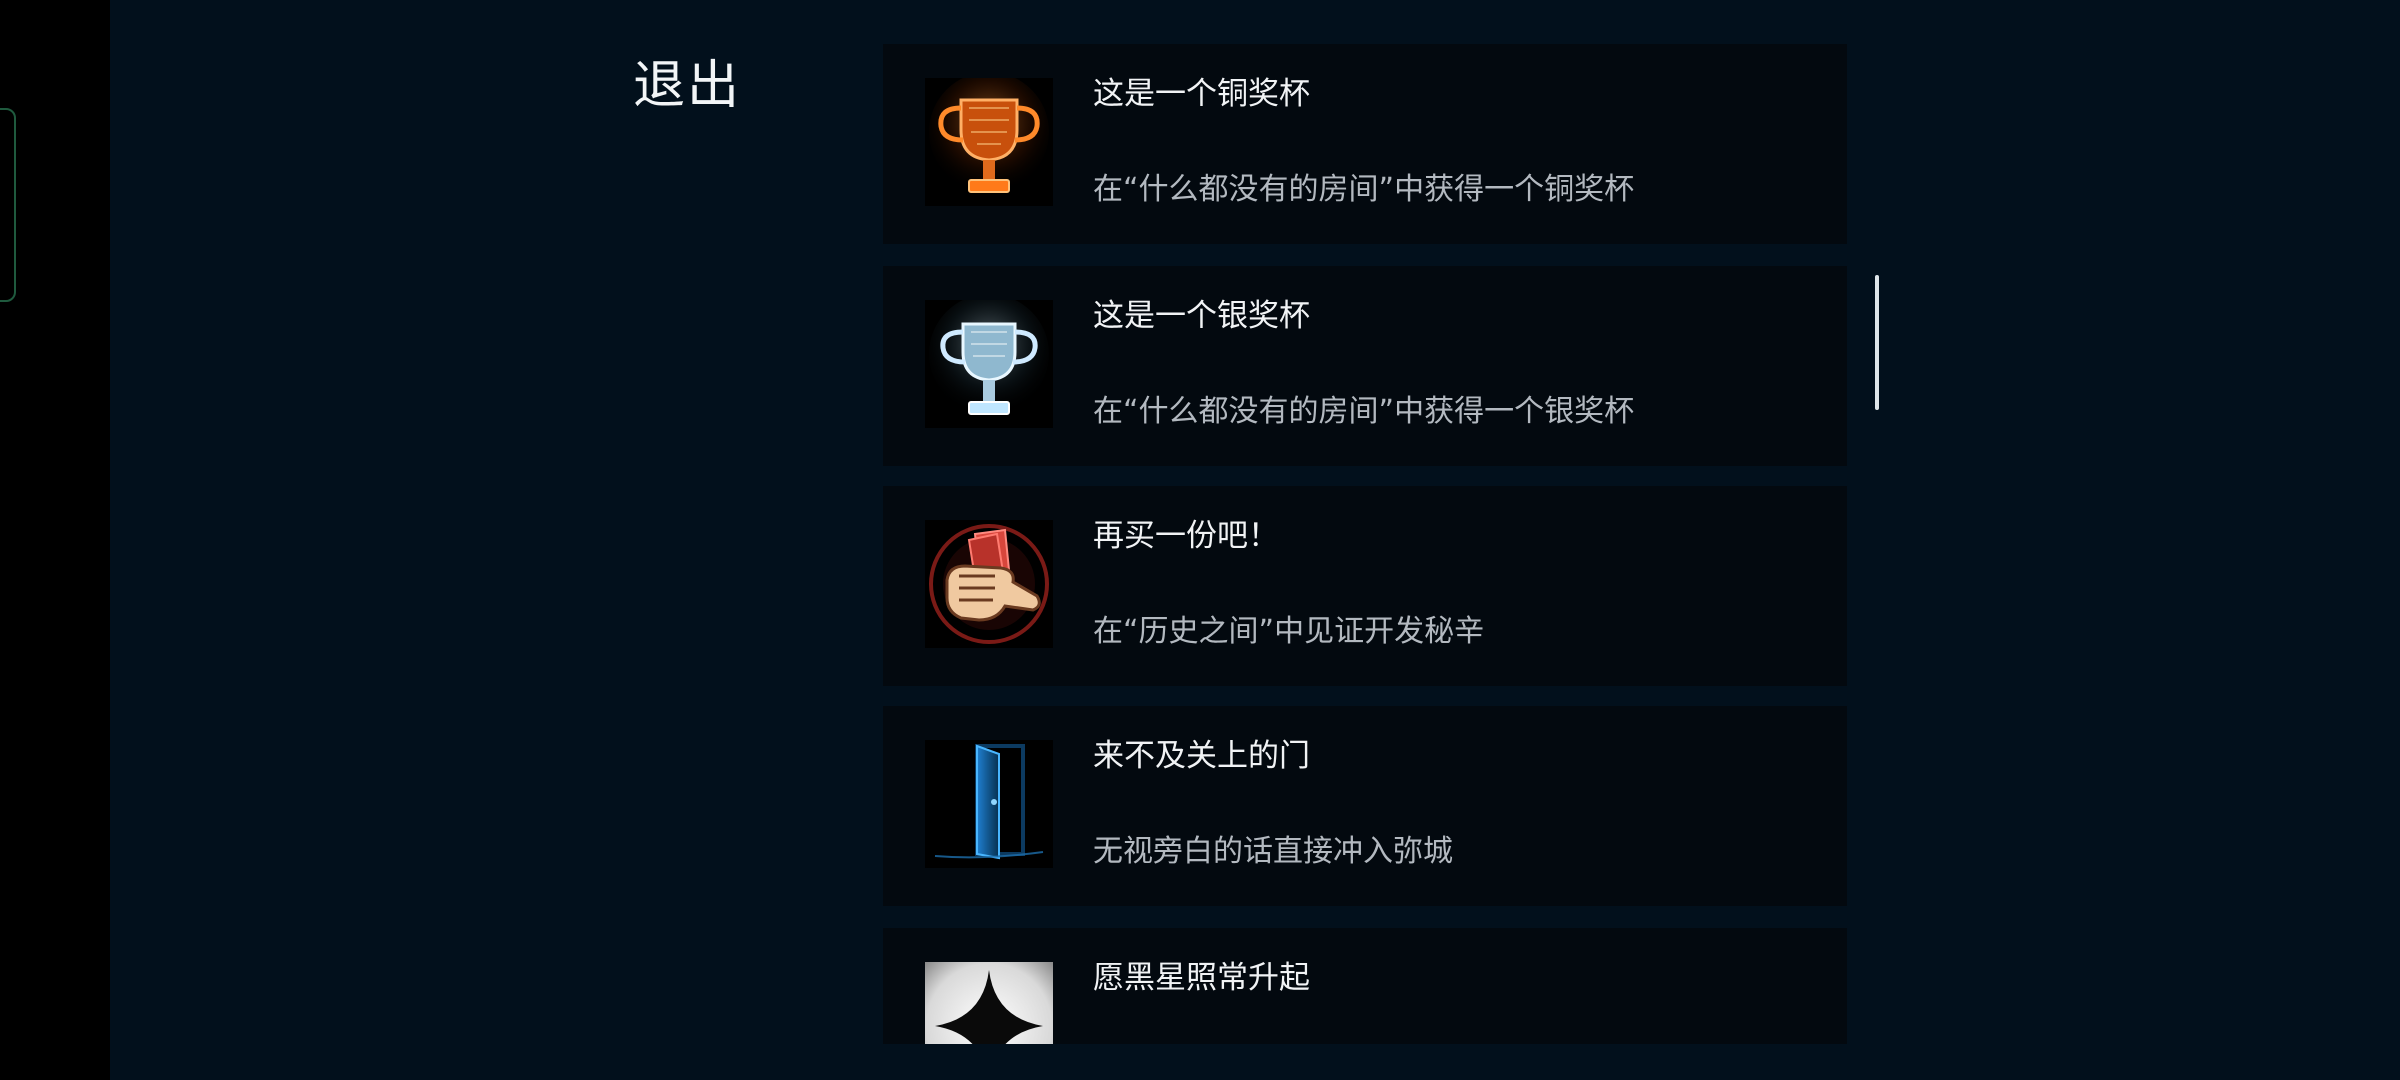  What do you see at coordinates (989, 1003) in the screenshot?
I see `black-star-icon` at bounding box center [989, 1003].